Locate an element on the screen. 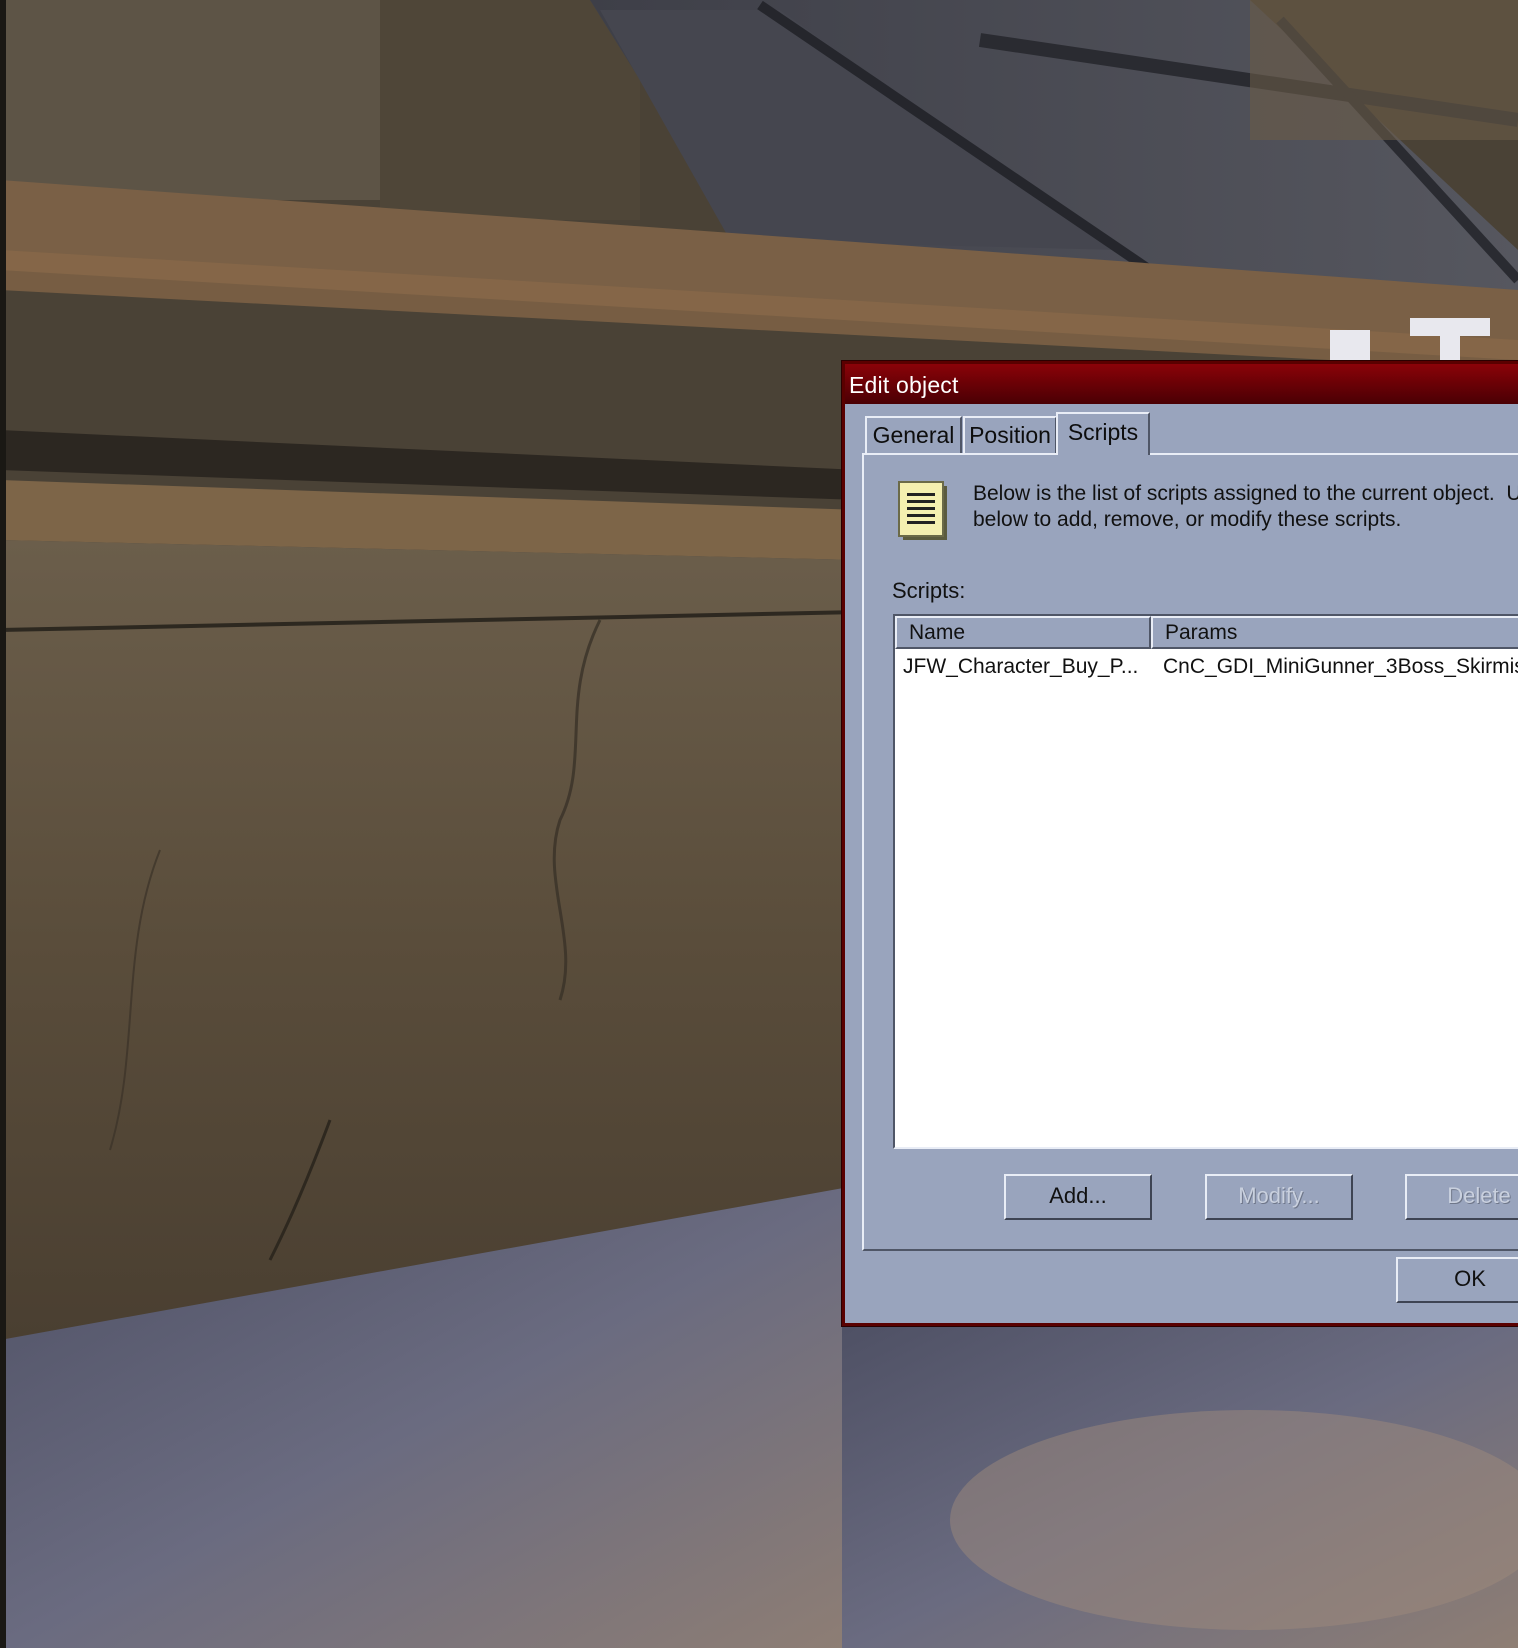  ok-button: OK is located at coordinates (1457, 1280).